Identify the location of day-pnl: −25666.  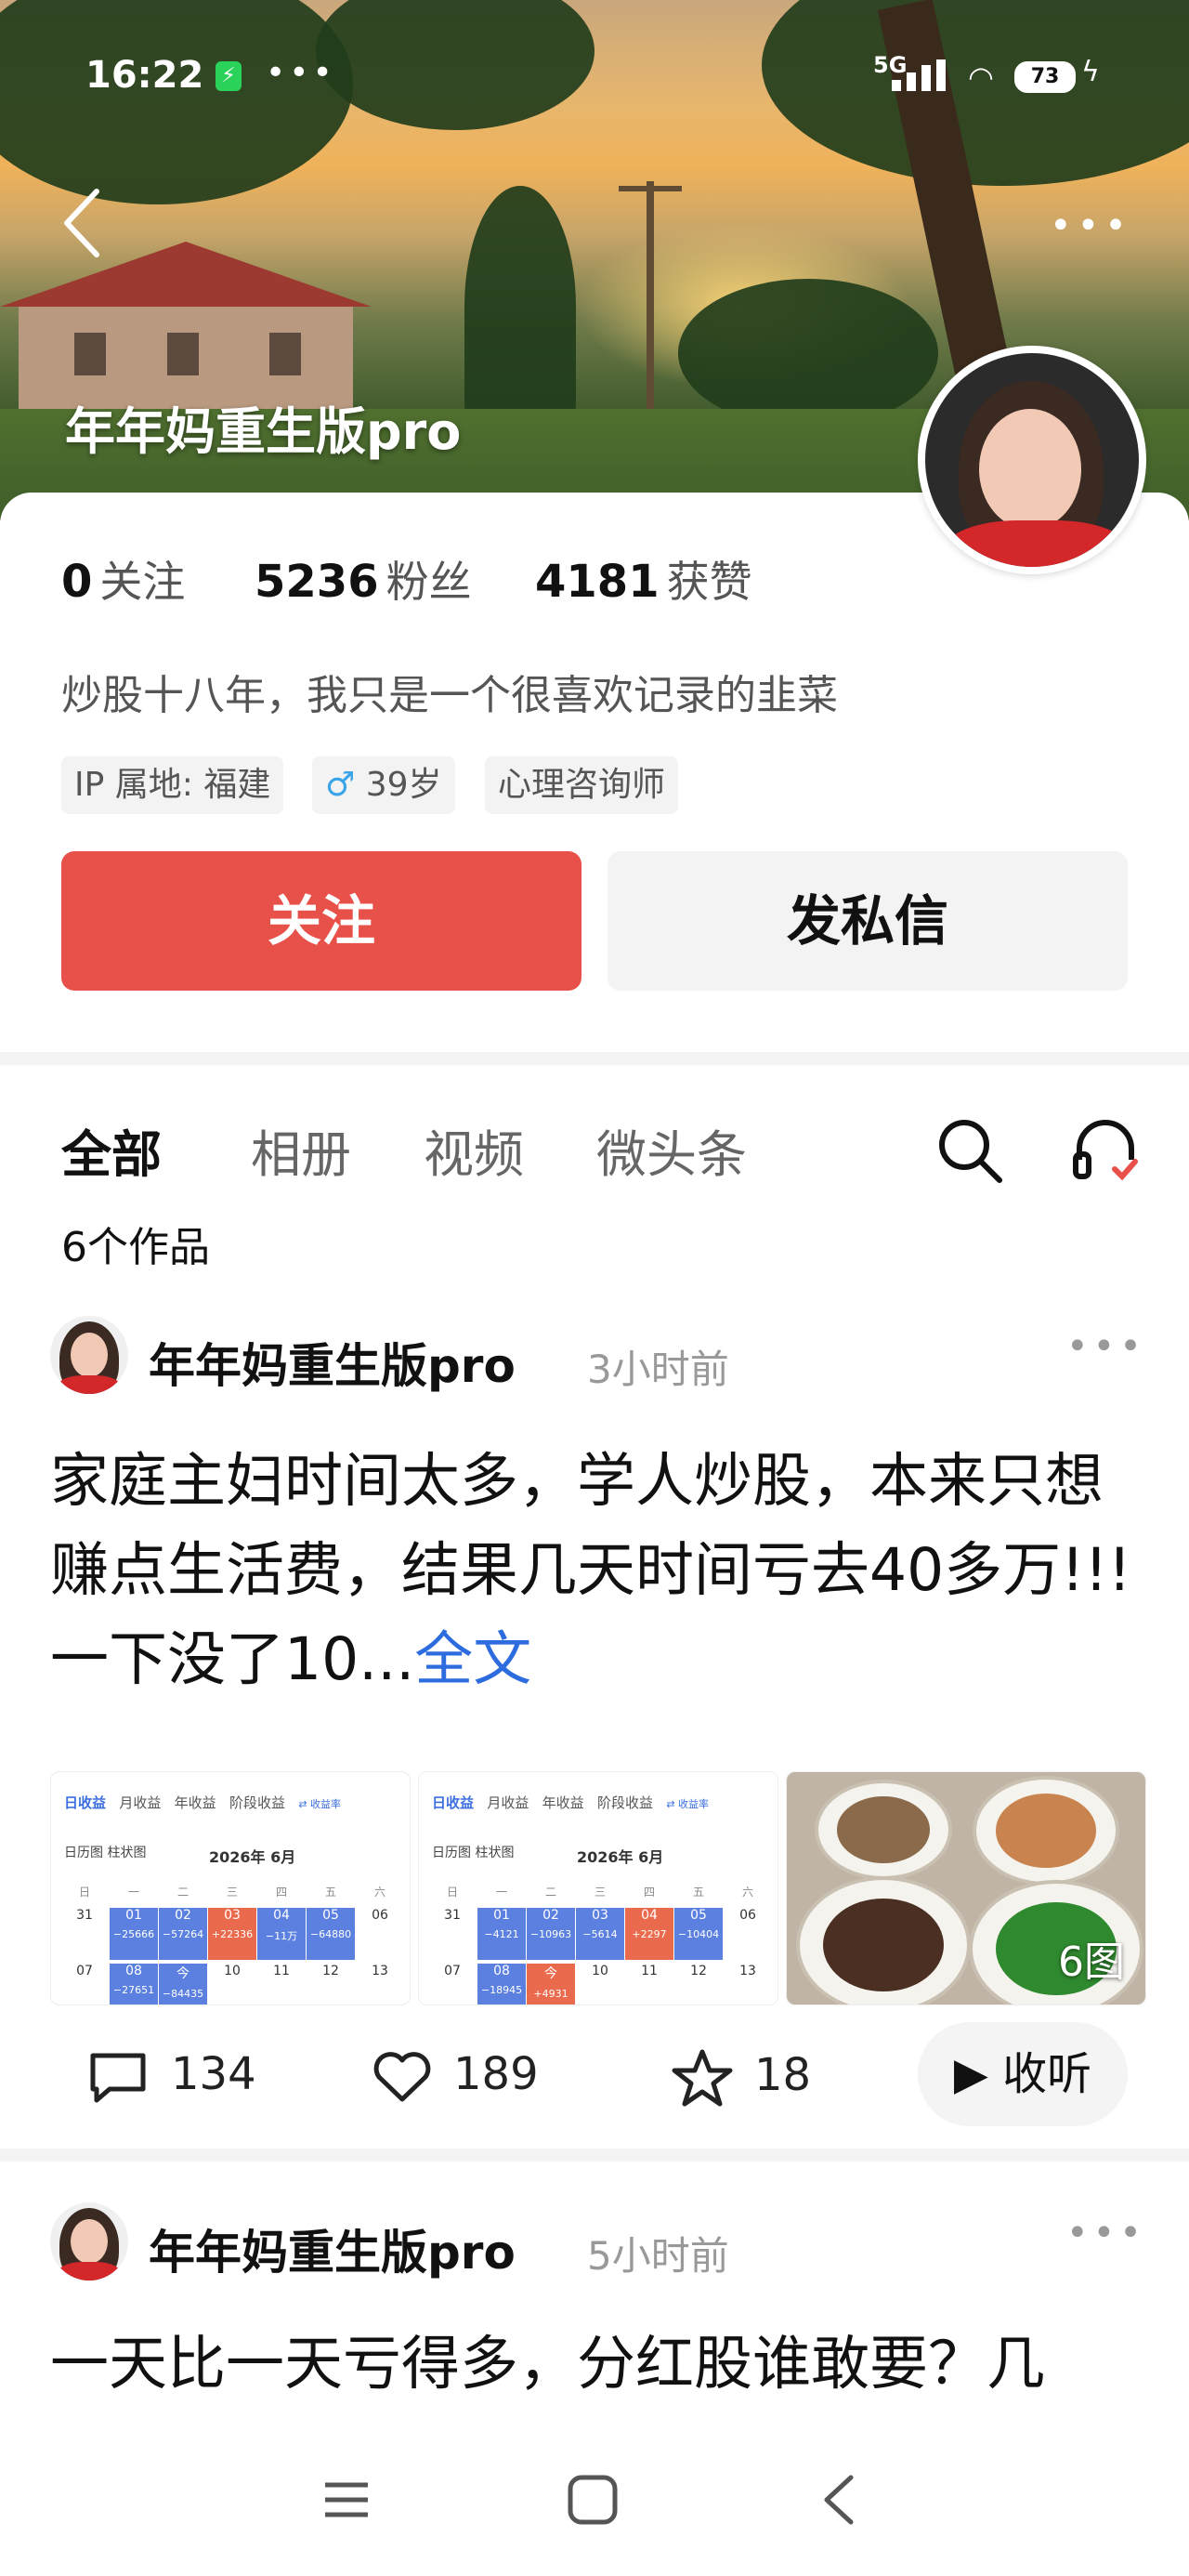
(134, 1934).